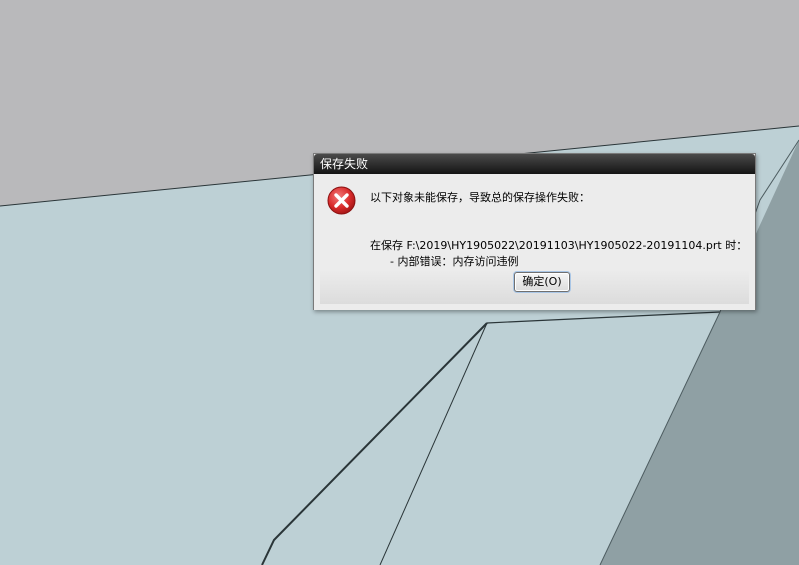 The image size is (799, 565). I want to click on dialog-button-bar: 确定(O), so click(534, 287).